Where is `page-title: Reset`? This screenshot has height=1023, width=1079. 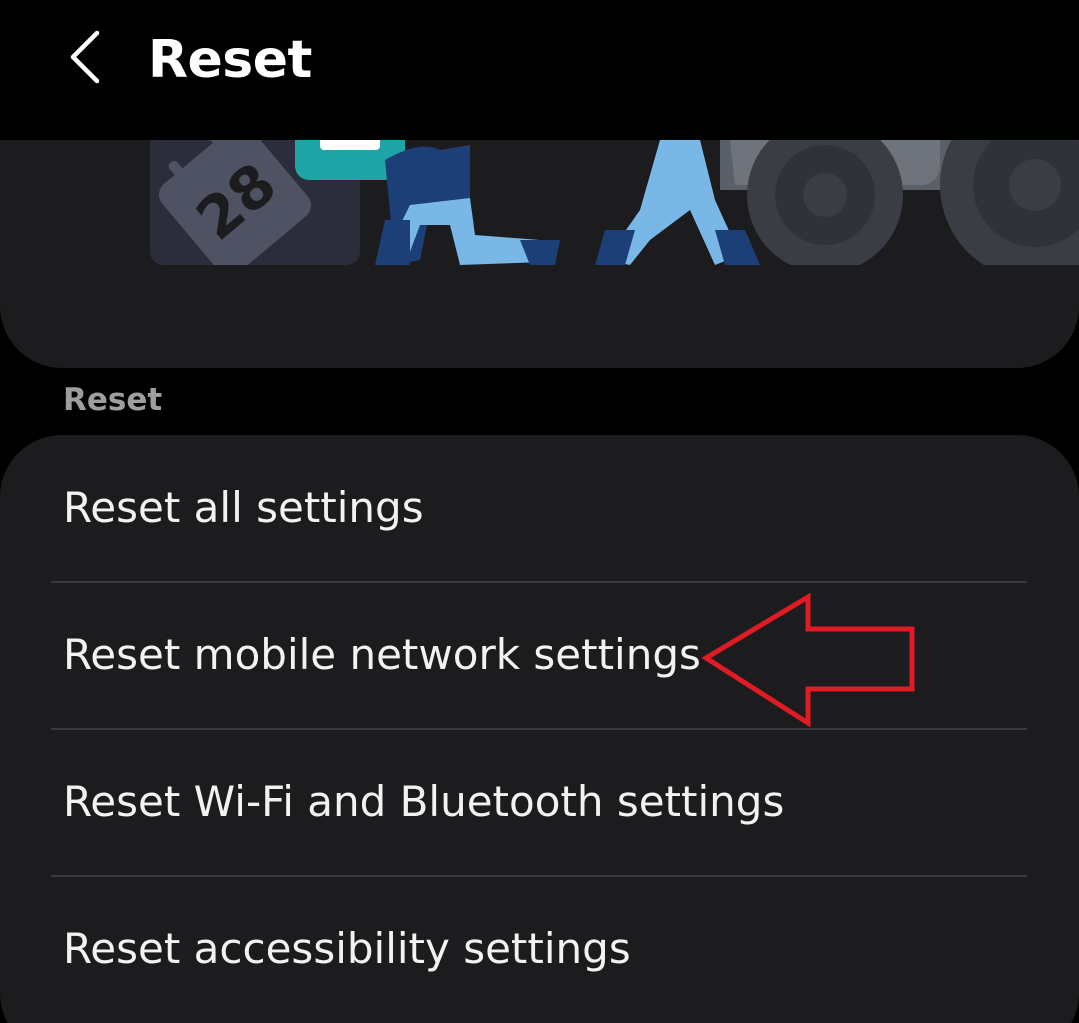
page-title: Reset is located at coordinates (230, 60).